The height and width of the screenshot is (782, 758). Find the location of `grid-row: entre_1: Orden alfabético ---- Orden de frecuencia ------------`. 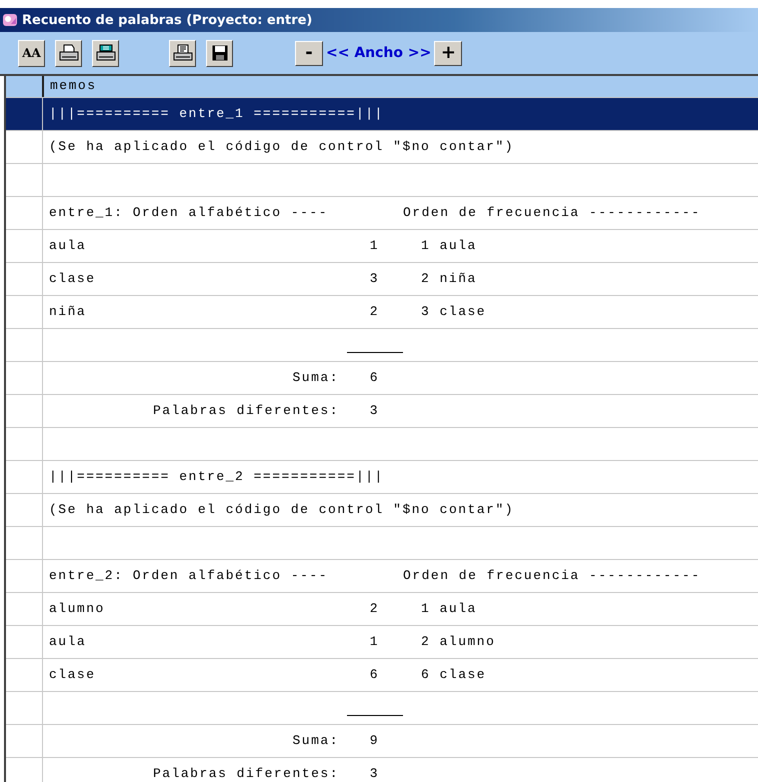

grid-row: entre_1: Orden alfabético ---- Orden de frecuencia ------------ is located at coordinates (382, 213).